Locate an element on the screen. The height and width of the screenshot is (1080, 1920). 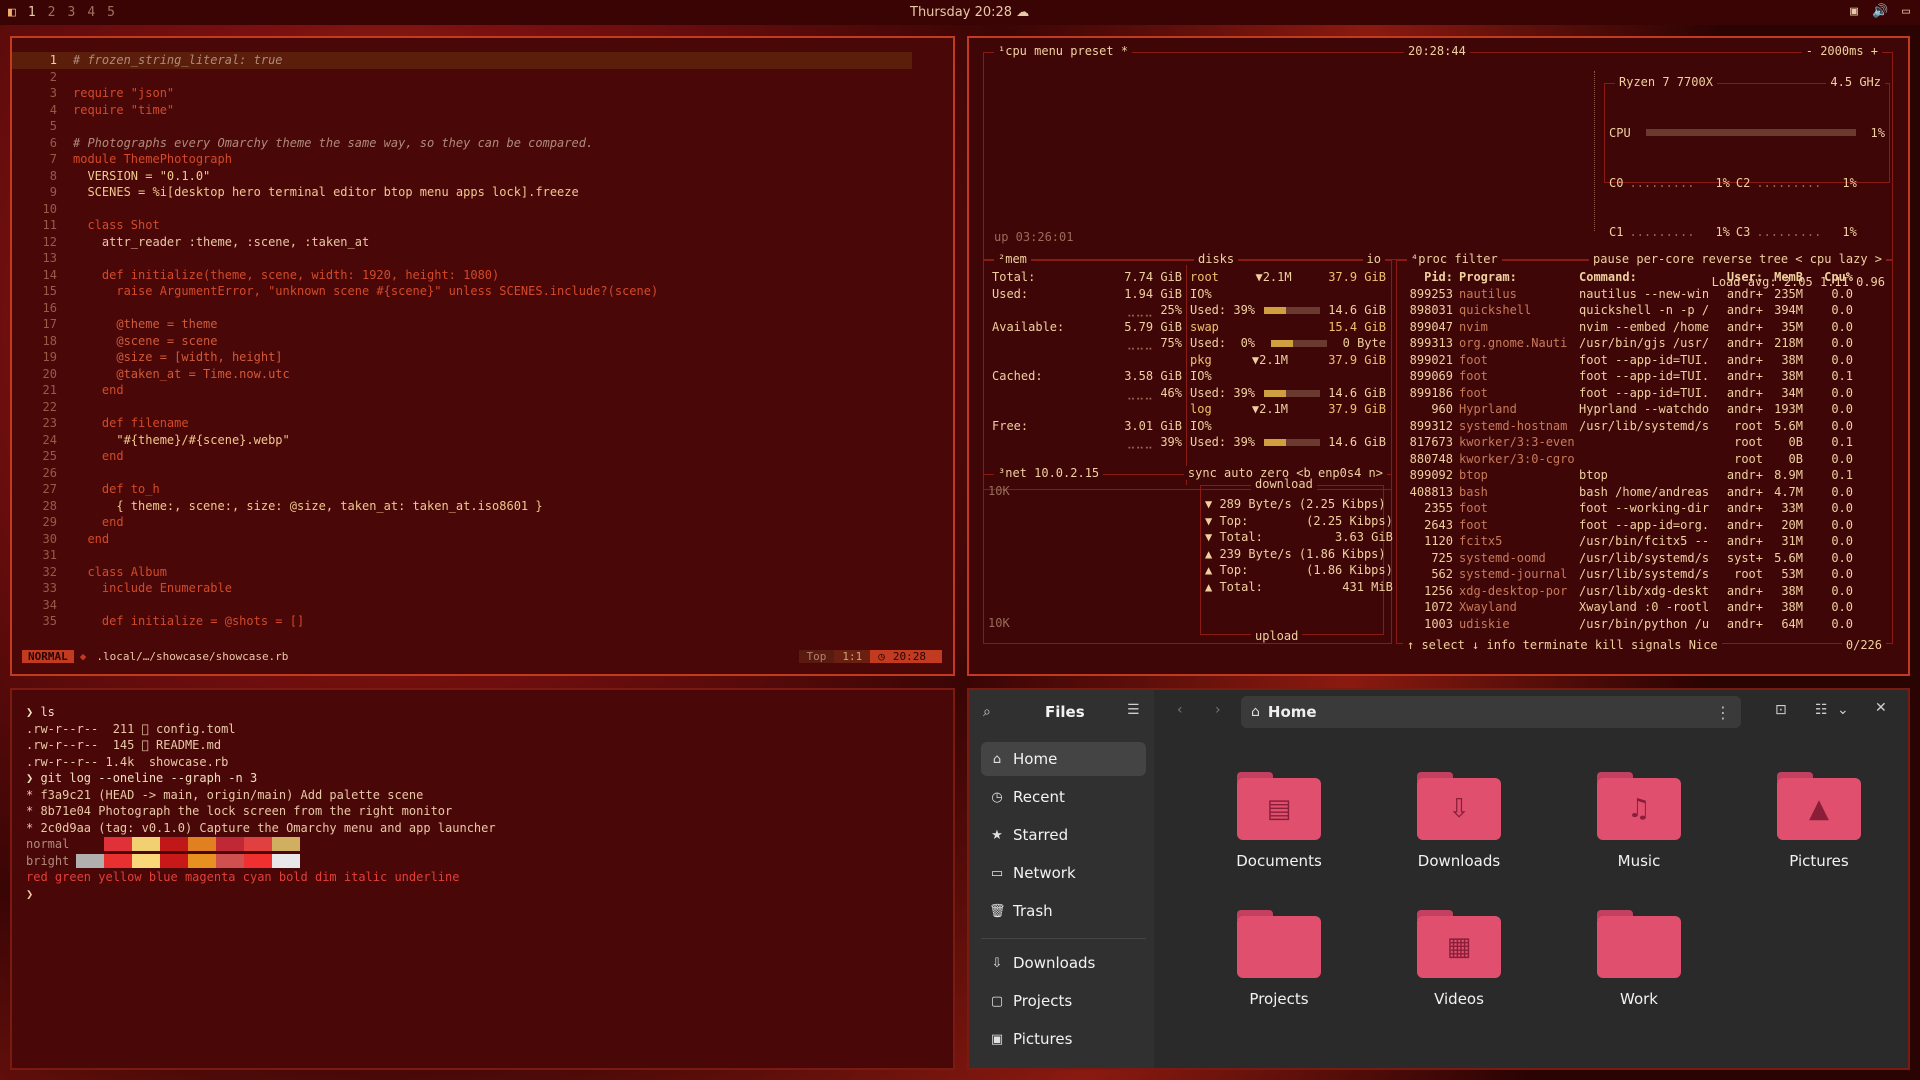
code-line: 2 is located at coordinates (462, 77).